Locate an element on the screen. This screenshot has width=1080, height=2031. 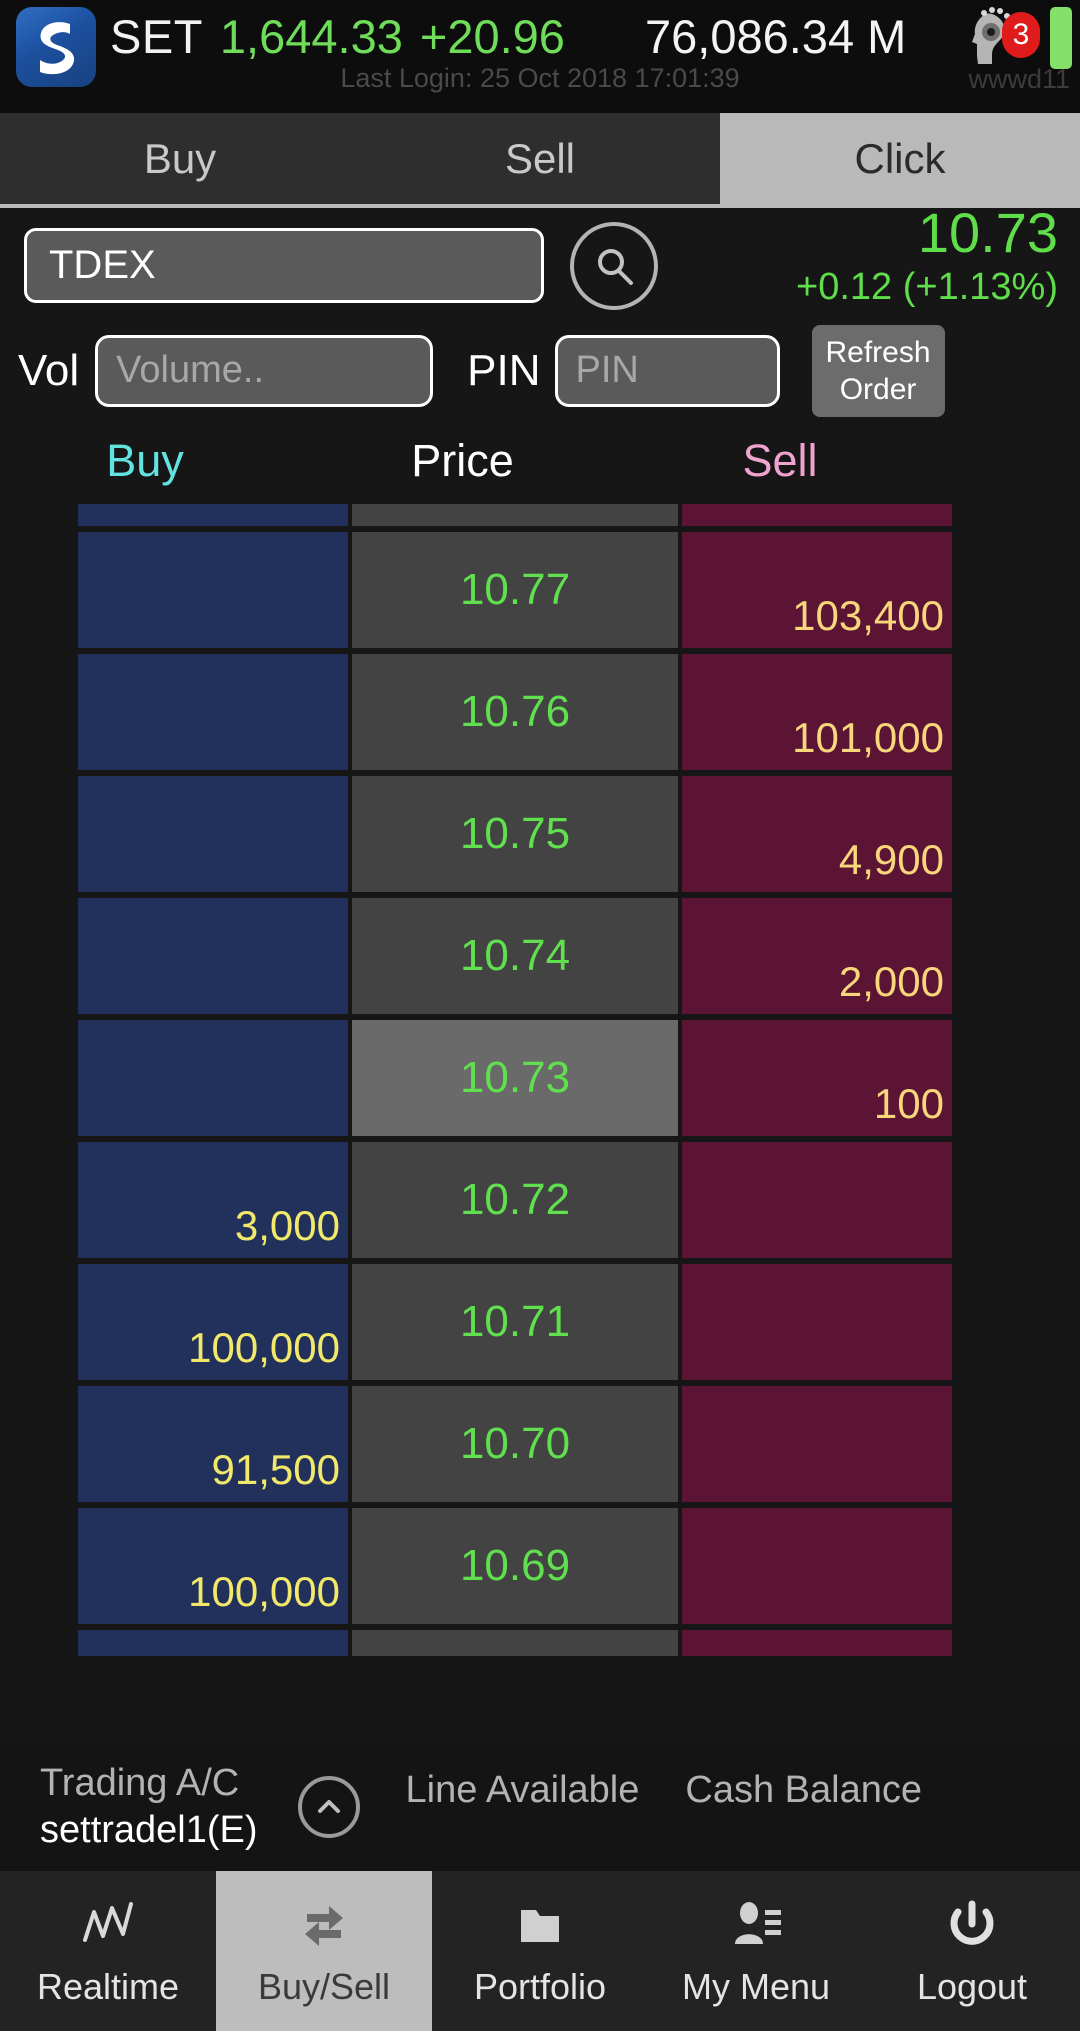
user-tag: wwwd11 is located at coordinates (1019, 79).